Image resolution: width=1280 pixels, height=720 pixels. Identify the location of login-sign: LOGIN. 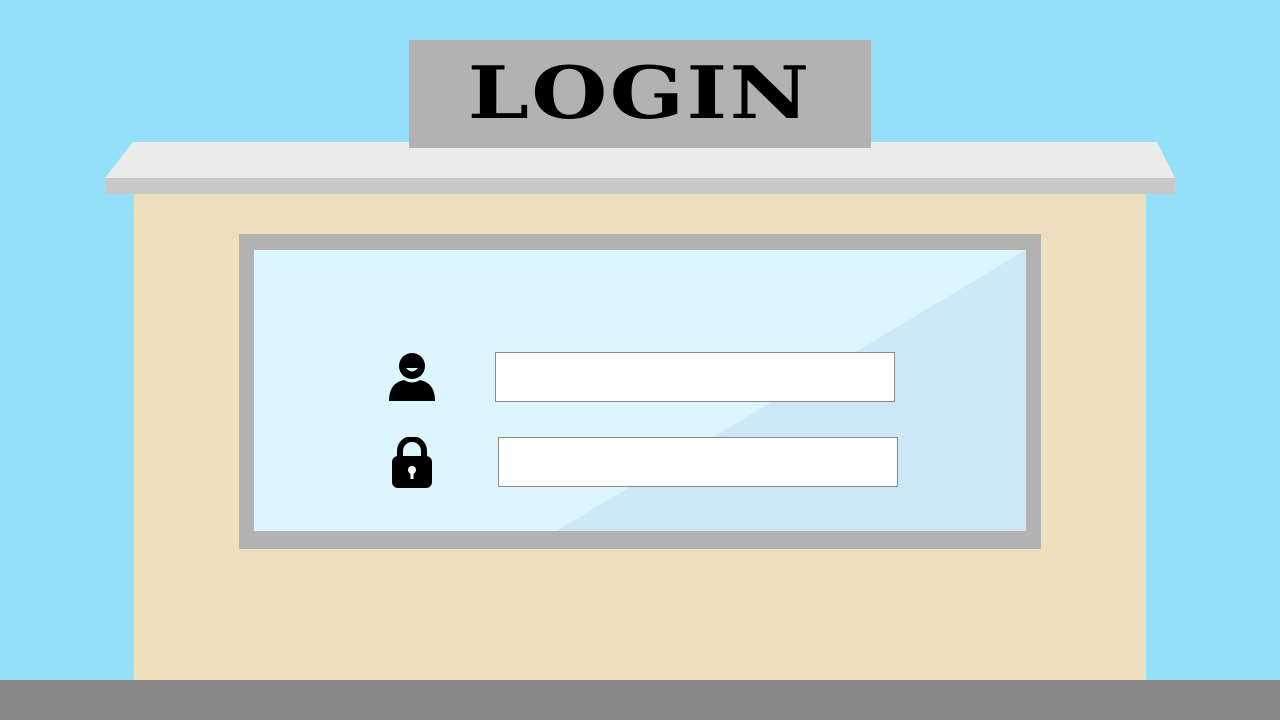
(640, 94).